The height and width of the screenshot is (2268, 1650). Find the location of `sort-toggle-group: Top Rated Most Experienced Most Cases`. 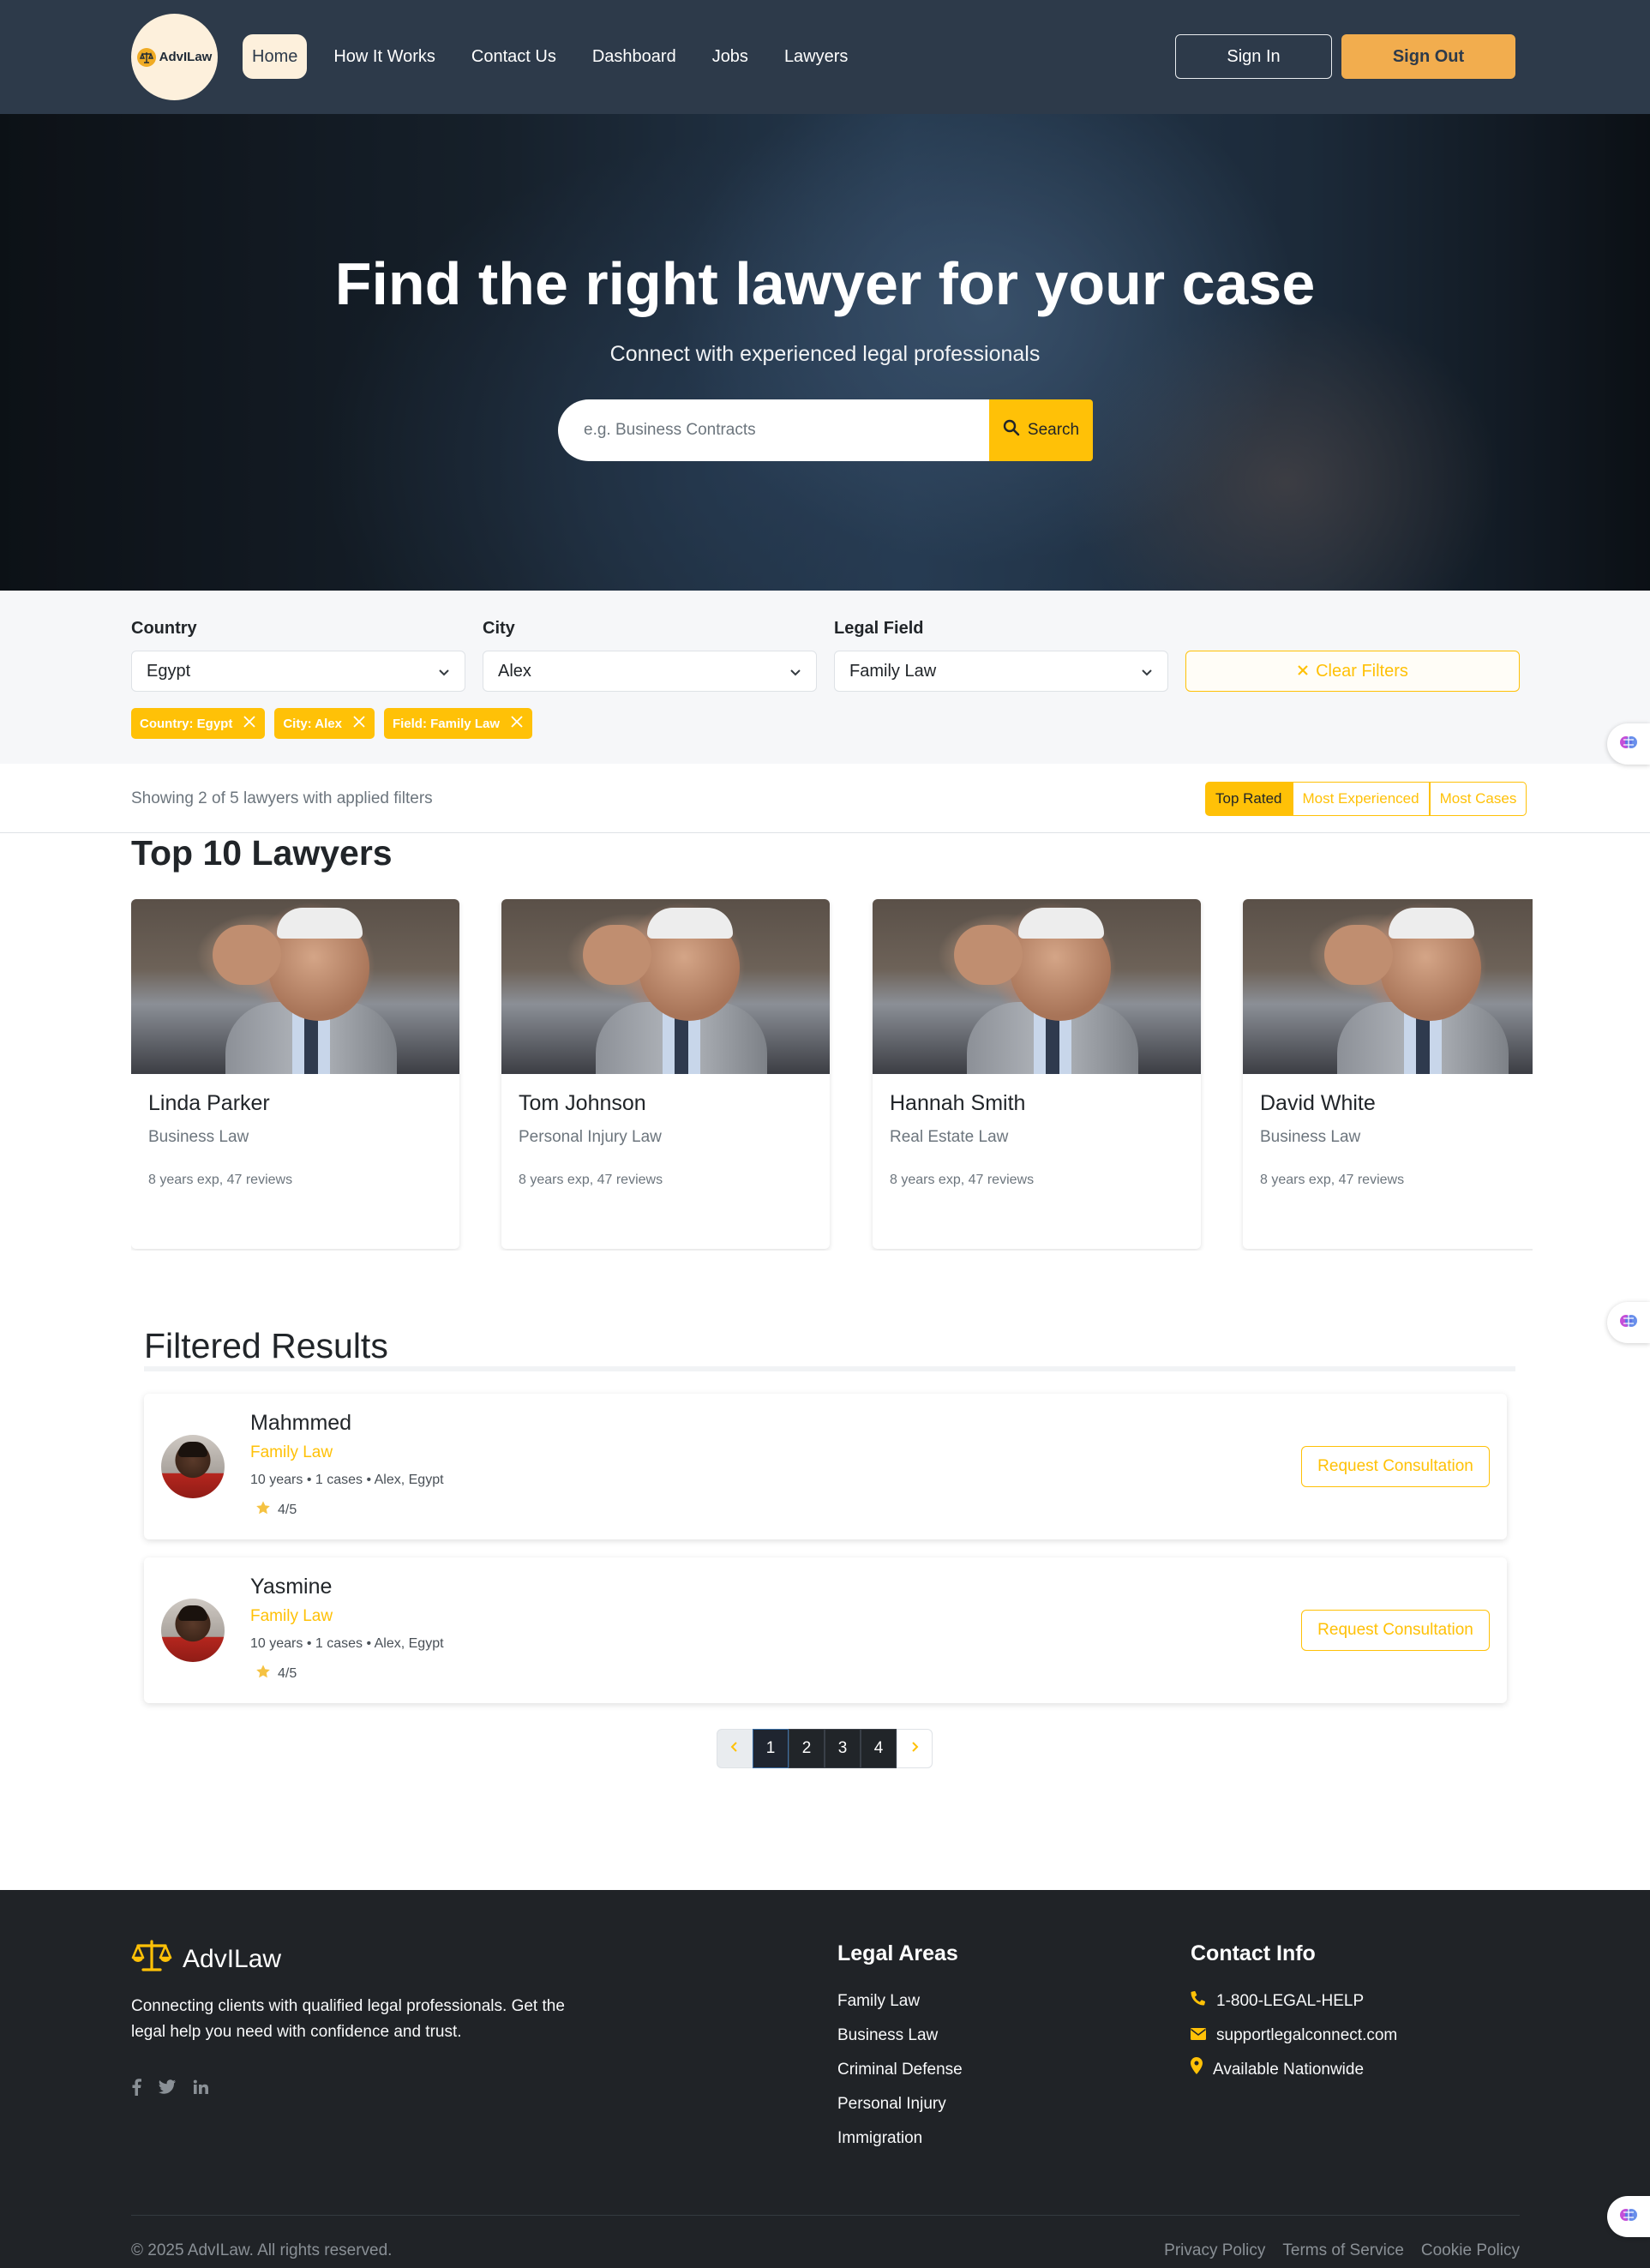

sort-toggle-group: Top Rated Most Experienced Most Cases is located at coordinates (1366, 799).